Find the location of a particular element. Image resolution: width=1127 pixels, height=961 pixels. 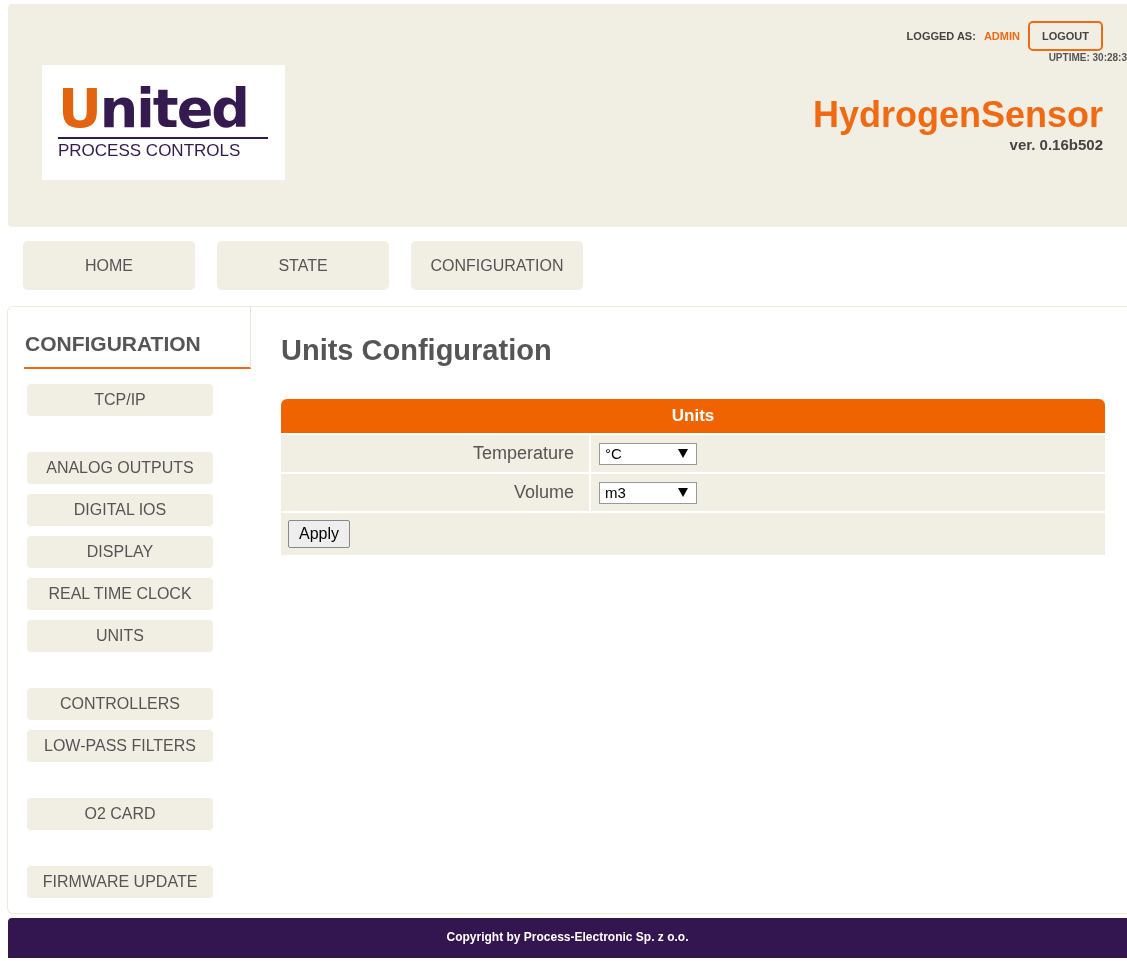

uptime-text: UPTIME: 30:28:3 is located at coordinates (1087, 57).